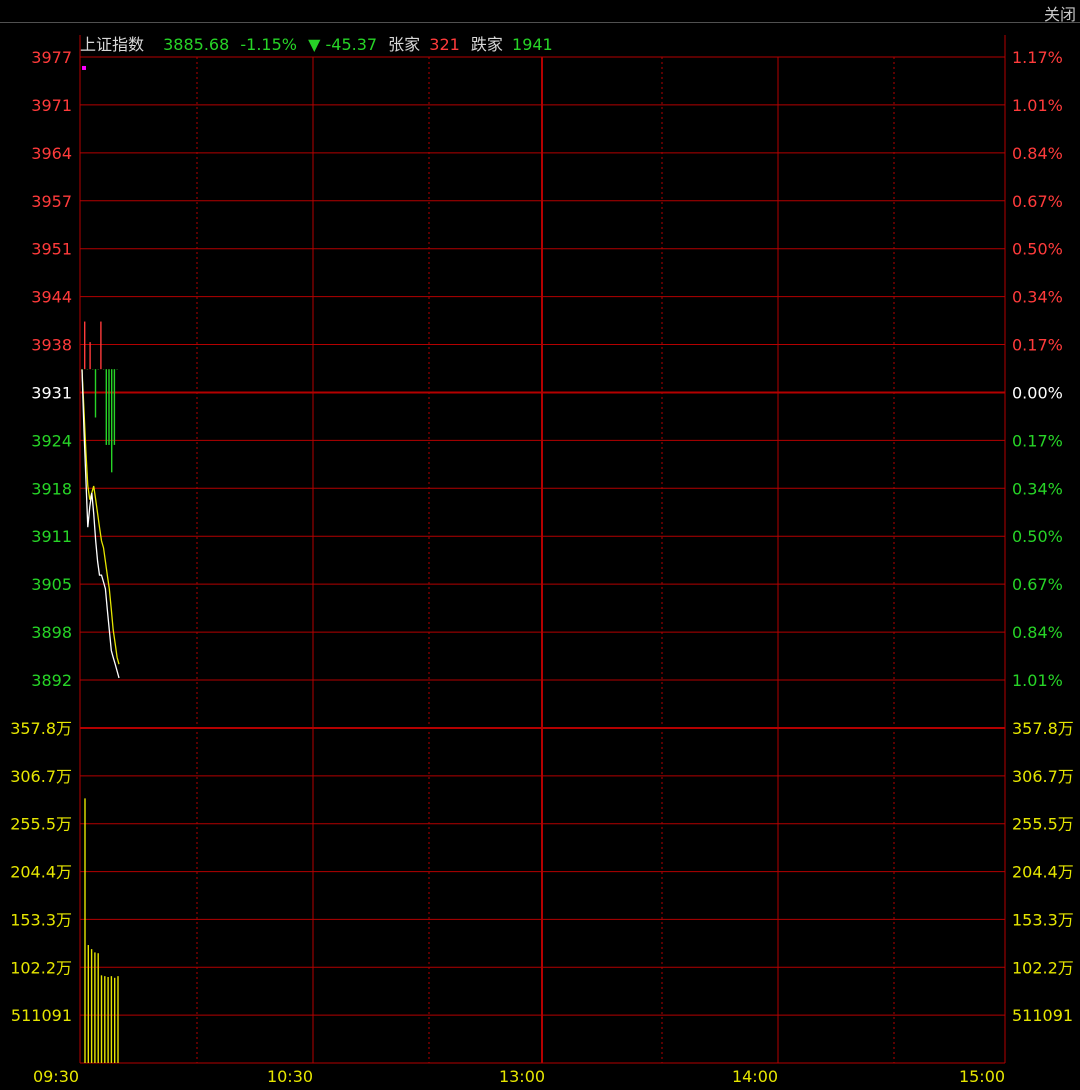  Describe the element at coordinates (51, 584) in the screenshot. I see `price-tick-label: 3905` at that location.